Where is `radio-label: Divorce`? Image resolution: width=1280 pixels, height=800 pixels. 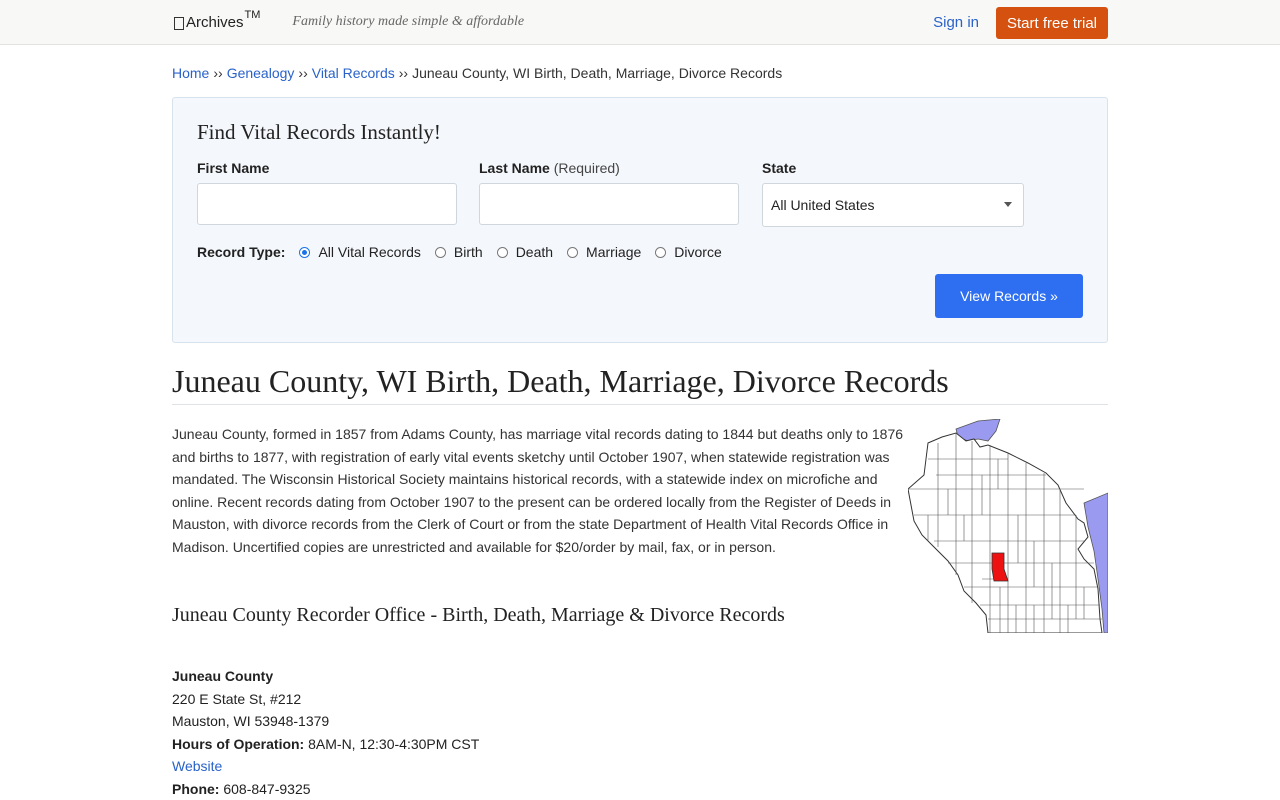
radio-label: Divorce is located at coordinates (698, 252).